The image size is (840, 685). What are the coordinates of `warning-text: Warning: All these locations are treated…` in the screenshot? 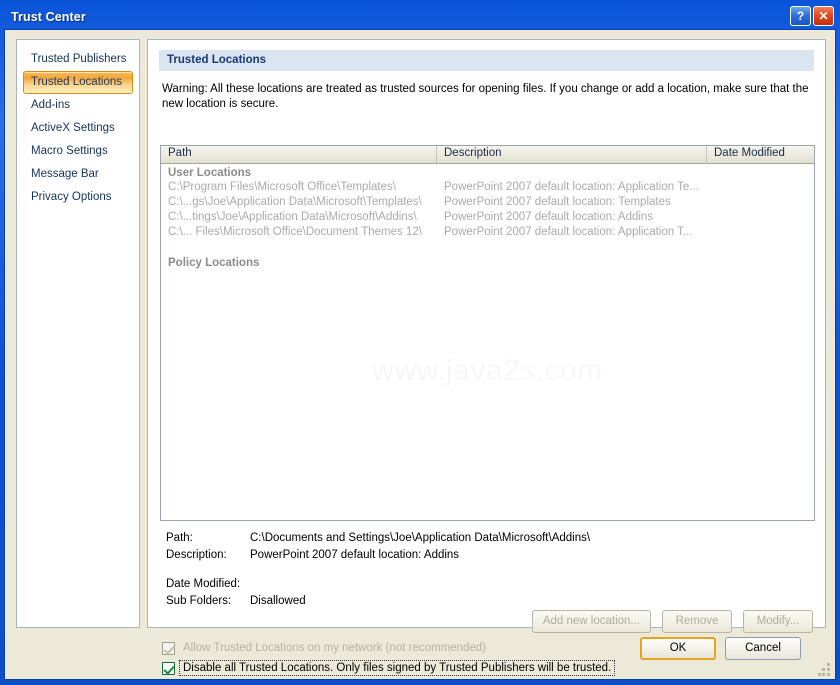 It's located at (485, 96).